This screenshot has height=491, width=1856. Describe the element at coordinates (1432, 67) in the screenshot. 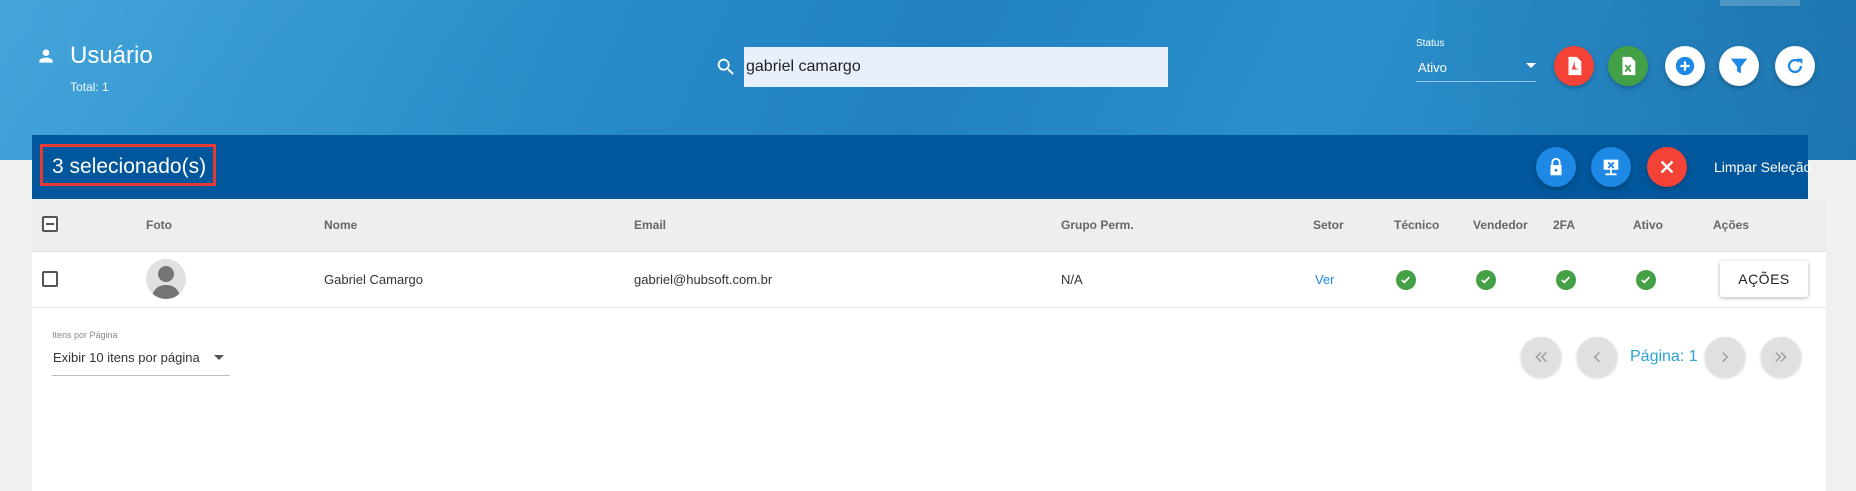

I see `status-value: Ativo` at that location.